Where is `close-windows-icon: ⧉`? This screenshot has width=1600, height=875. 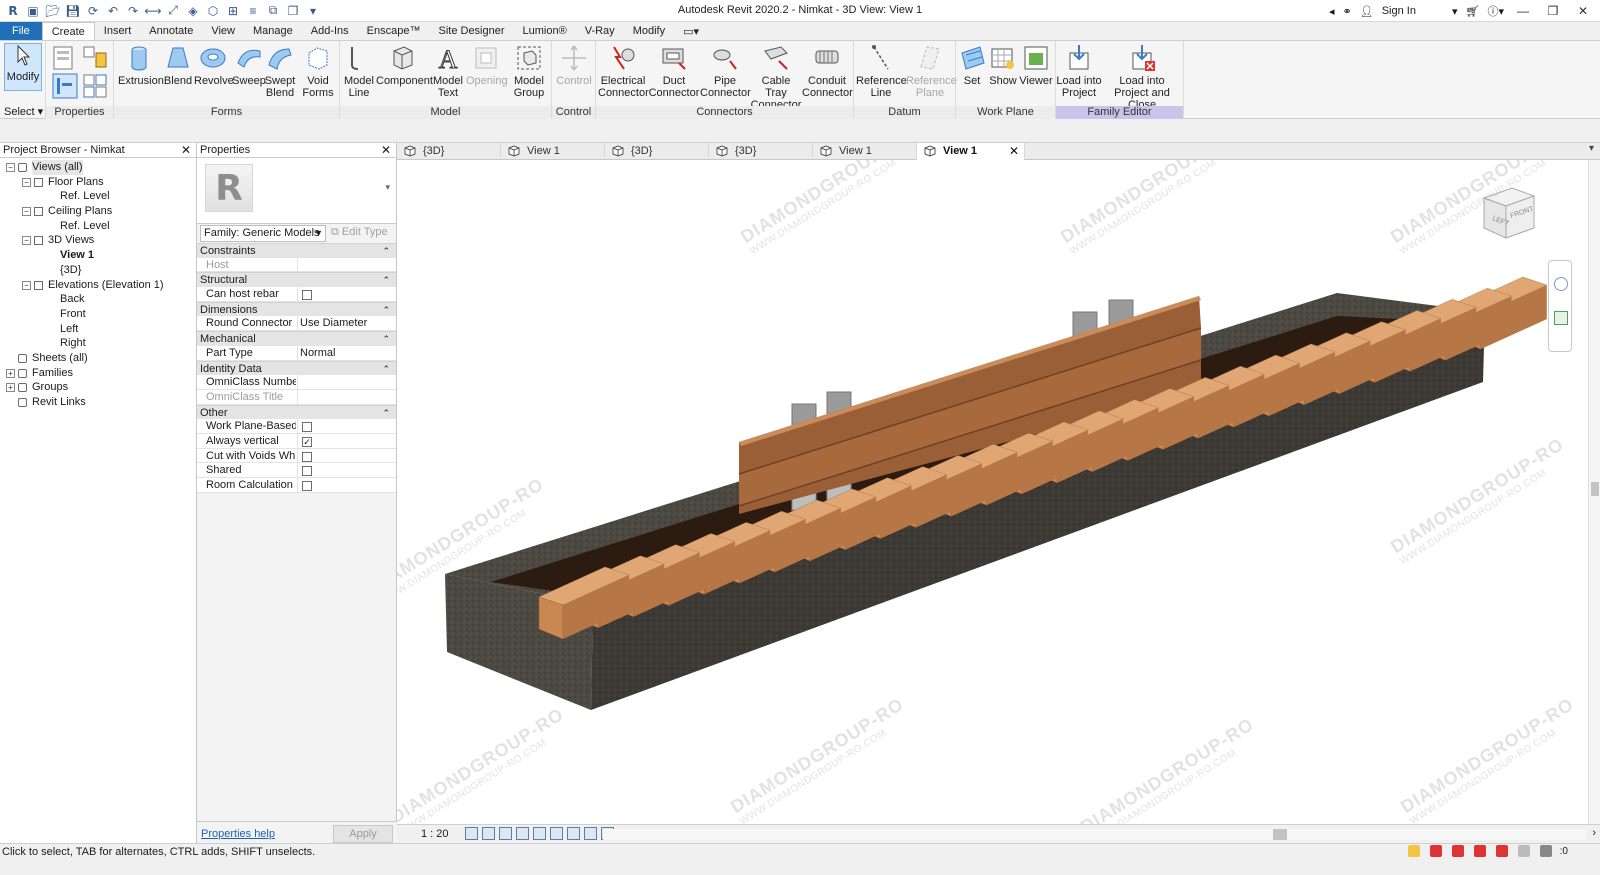 close-windows-icon: ⧉ is located at coordinates (273, 11).